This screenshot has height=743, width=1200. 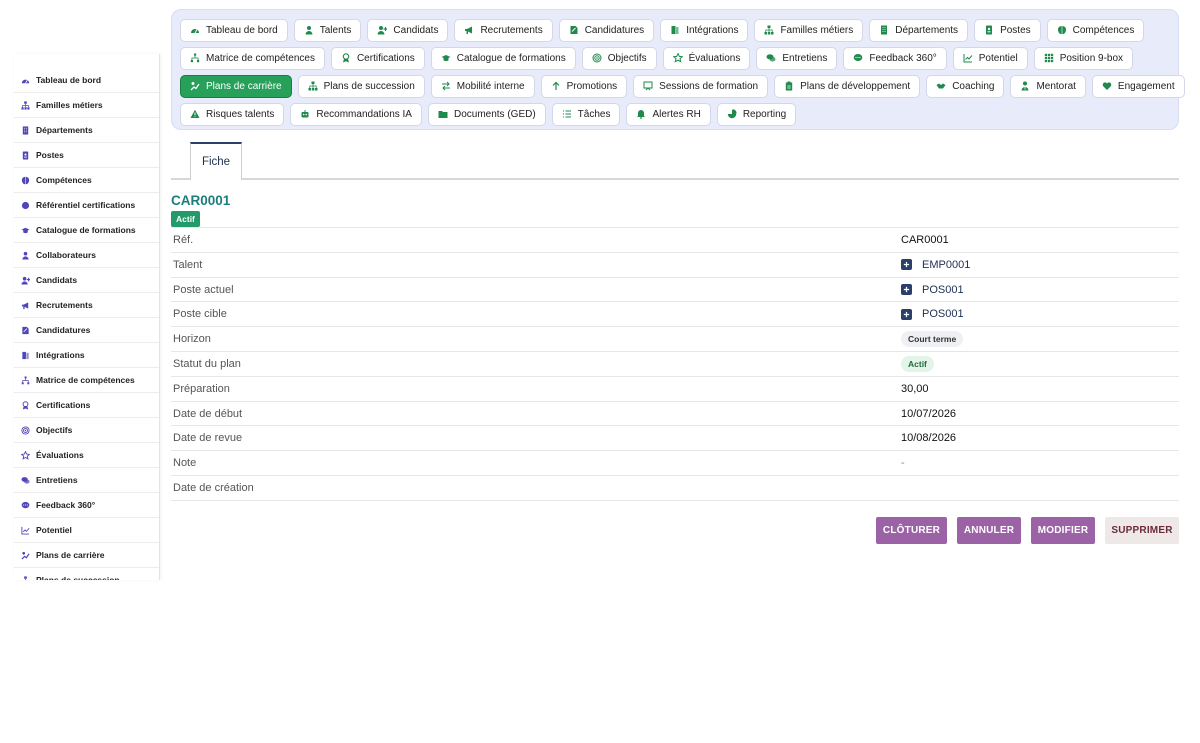 I want to click on poste-actuel-link: POS001, so click(x=932, y=290).